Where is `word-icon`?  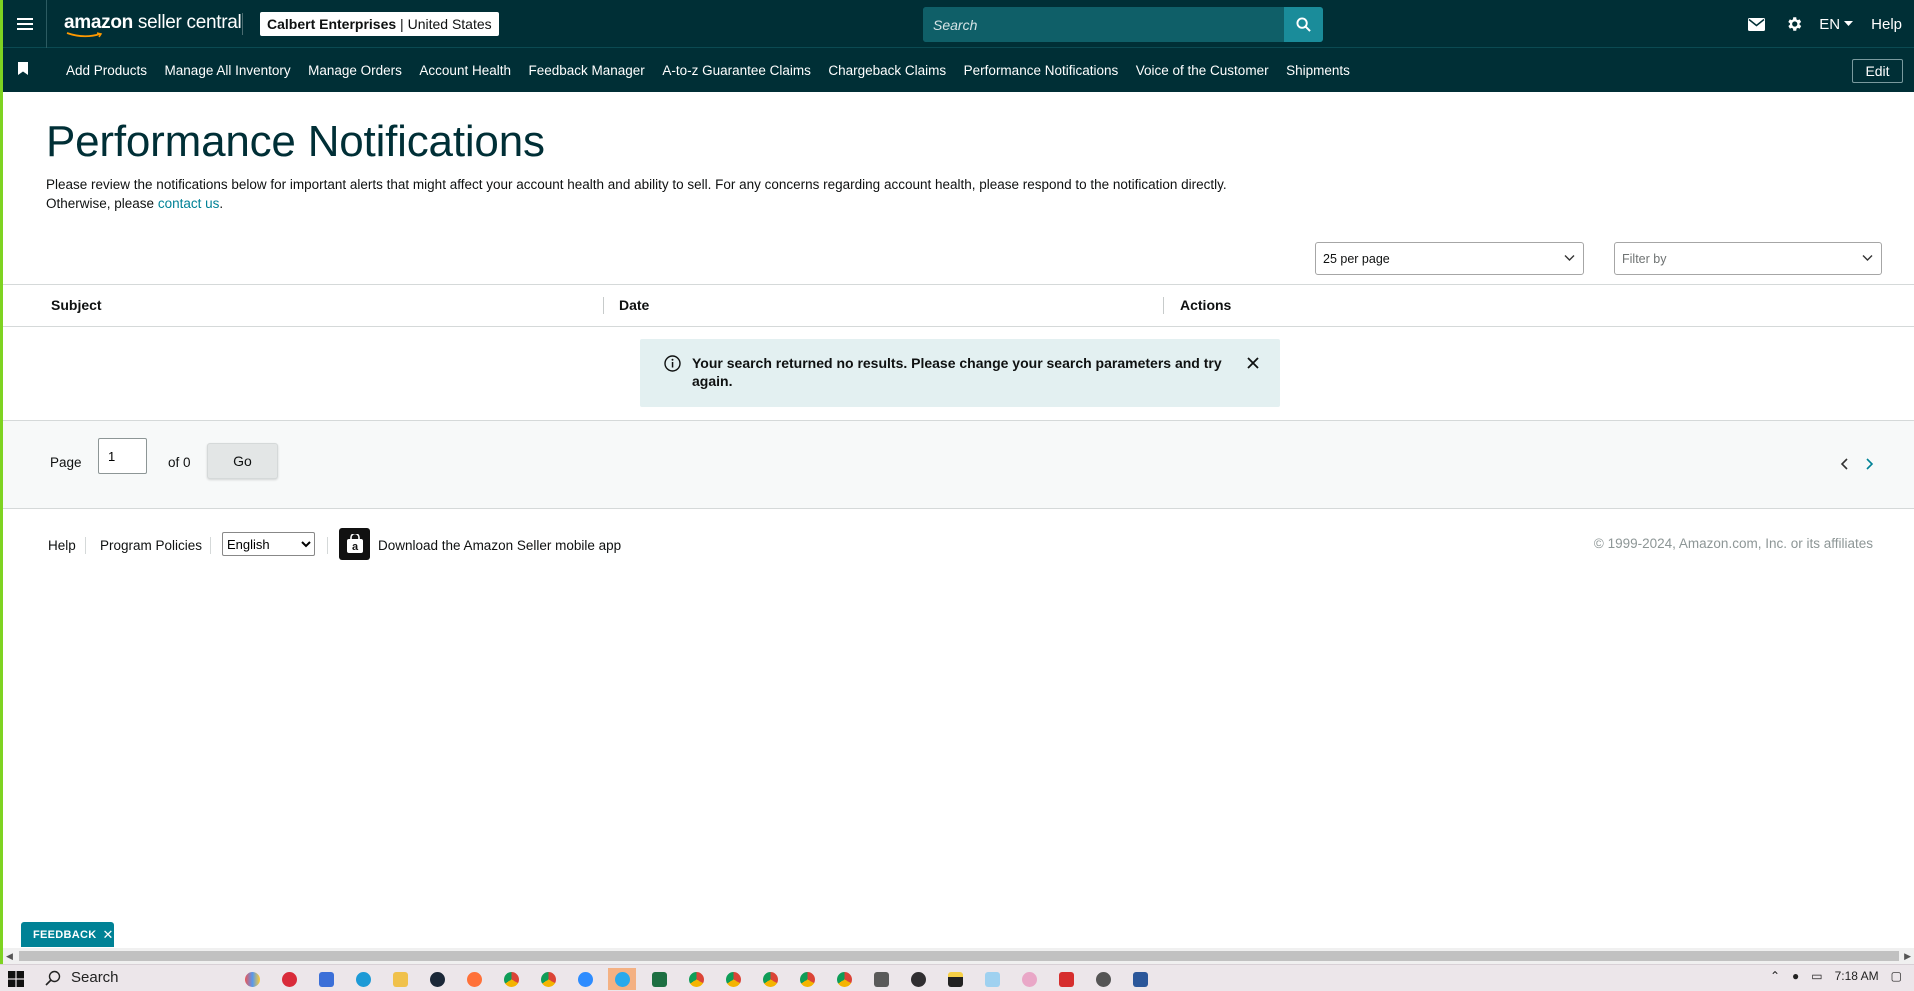
word-icon is located at coordinates (1140, 979).